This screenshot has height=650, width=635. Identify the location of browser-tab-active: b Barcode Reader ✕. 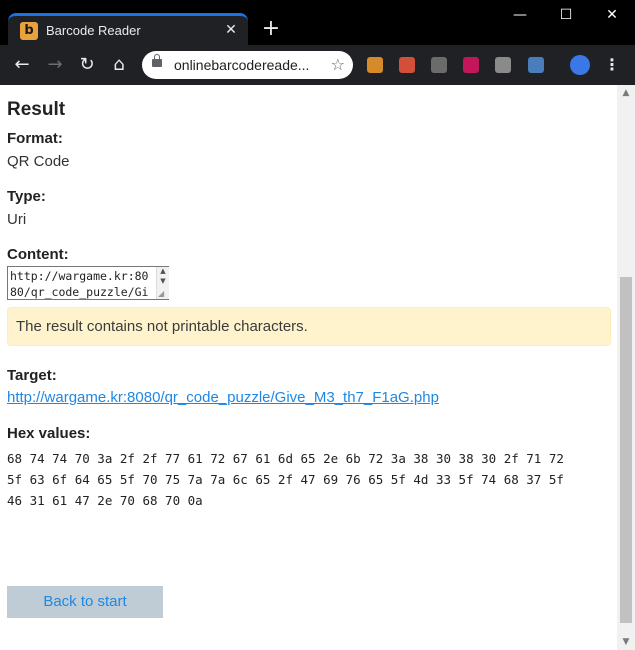
(128, 29).